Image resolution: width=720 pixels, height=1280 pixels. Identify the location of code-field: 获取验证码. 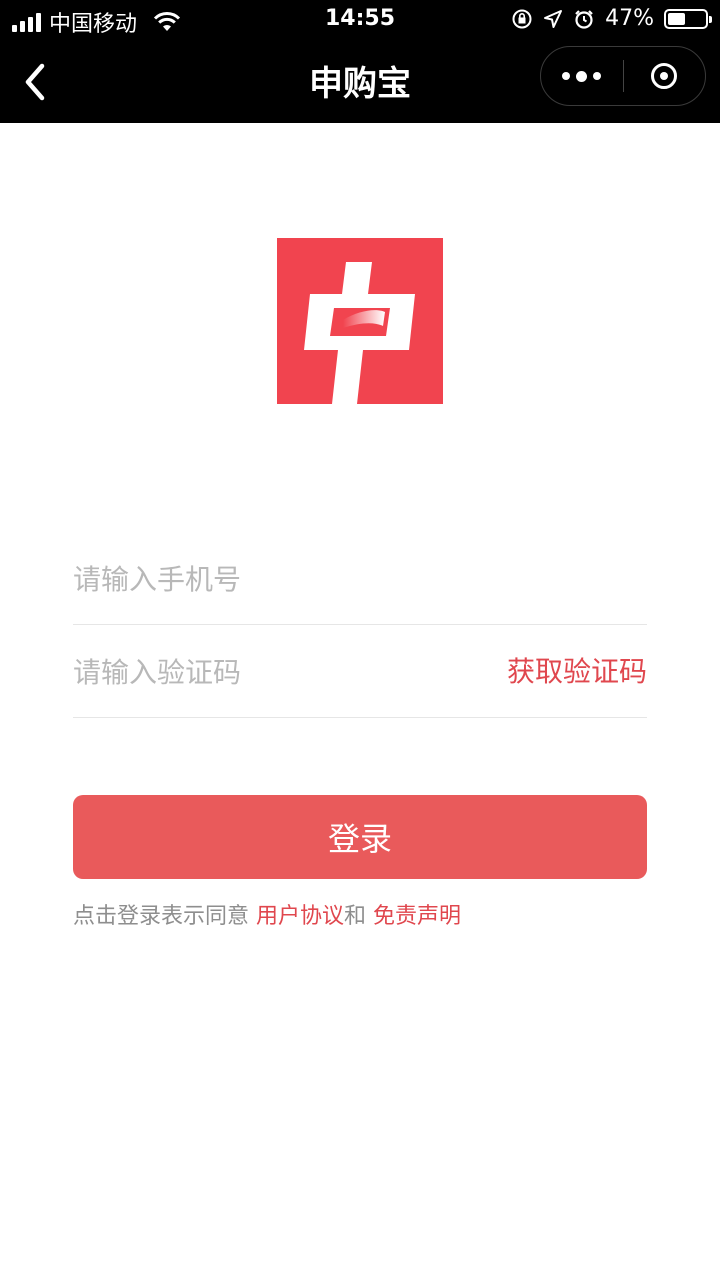
(360, 672).